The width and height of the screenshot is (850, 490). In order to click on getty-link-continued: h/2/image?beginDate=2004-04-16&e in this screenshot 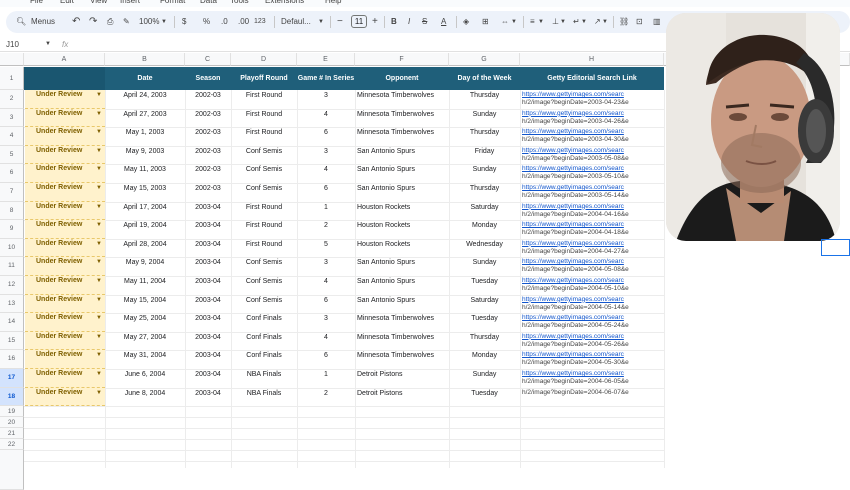, I will do `click(575, 214)`.